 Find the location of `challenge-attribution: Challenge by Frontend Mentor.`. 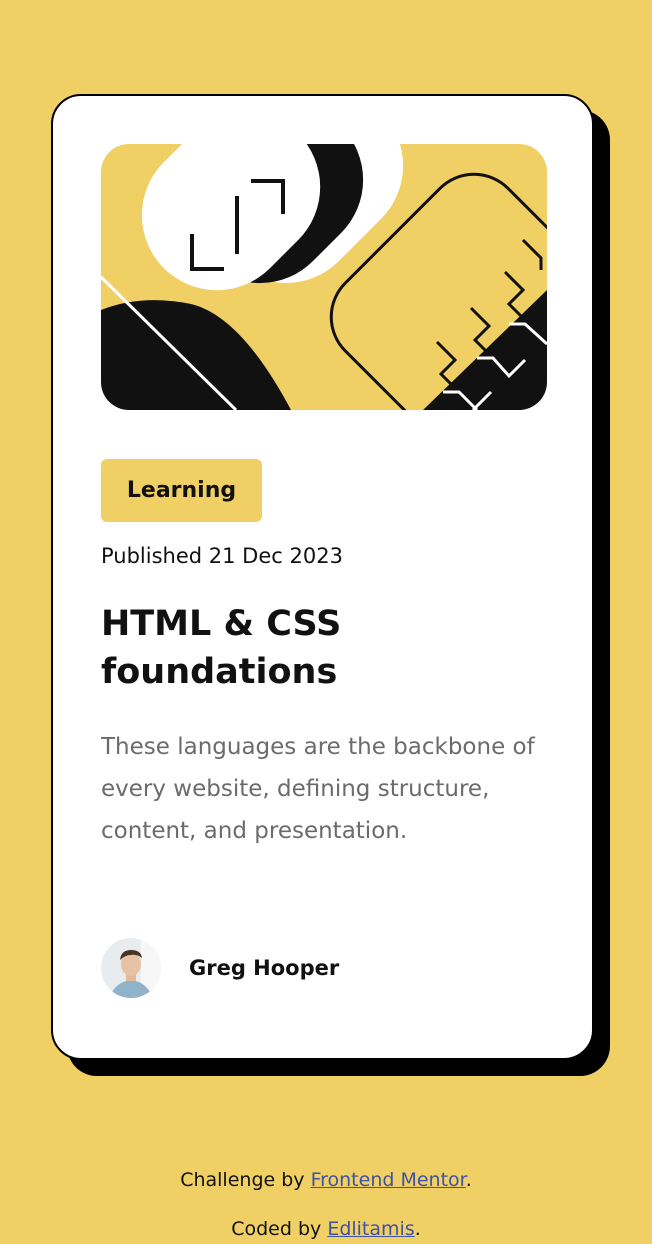

challenge-attribution: Challenge by Frontend Mentor. is located at coordinates (326, 1180).